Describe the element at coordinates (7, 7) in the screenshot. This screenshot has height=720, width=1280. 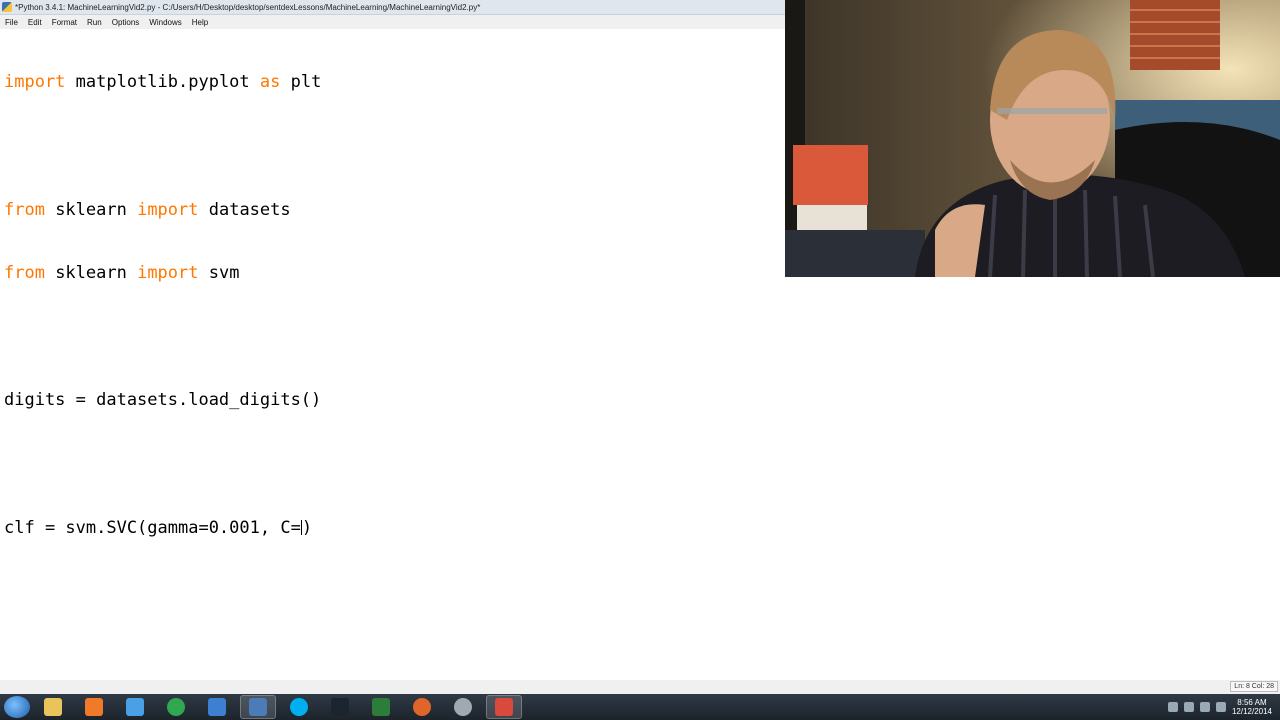
I see `python-app-icon` at that location.